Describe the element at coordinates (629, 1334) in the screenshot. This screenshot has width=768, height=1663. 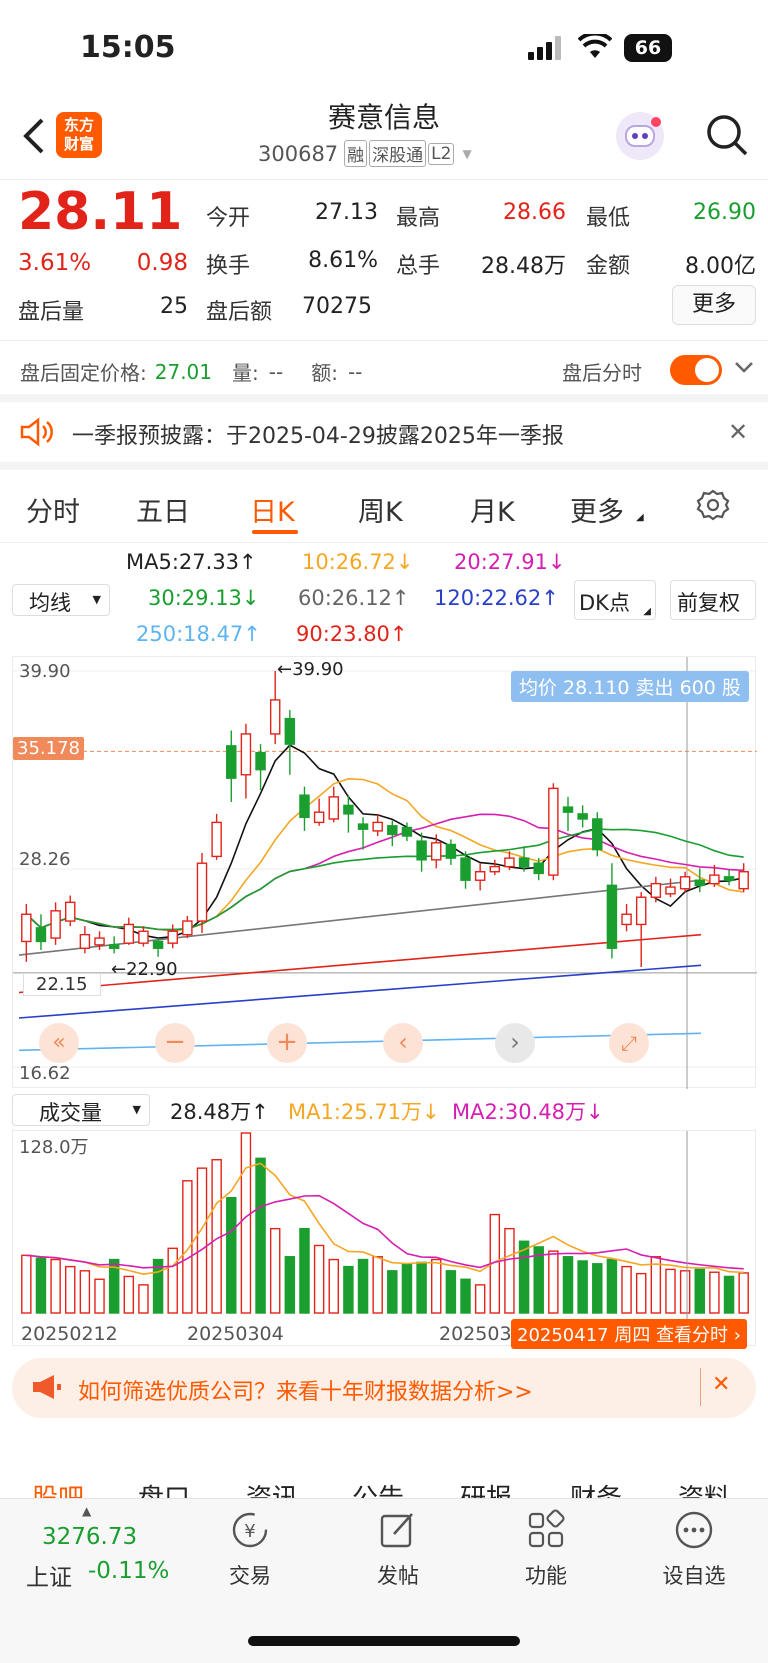
I see `date-tooltip: 20250417 周四 查看分时 ›` at that location.